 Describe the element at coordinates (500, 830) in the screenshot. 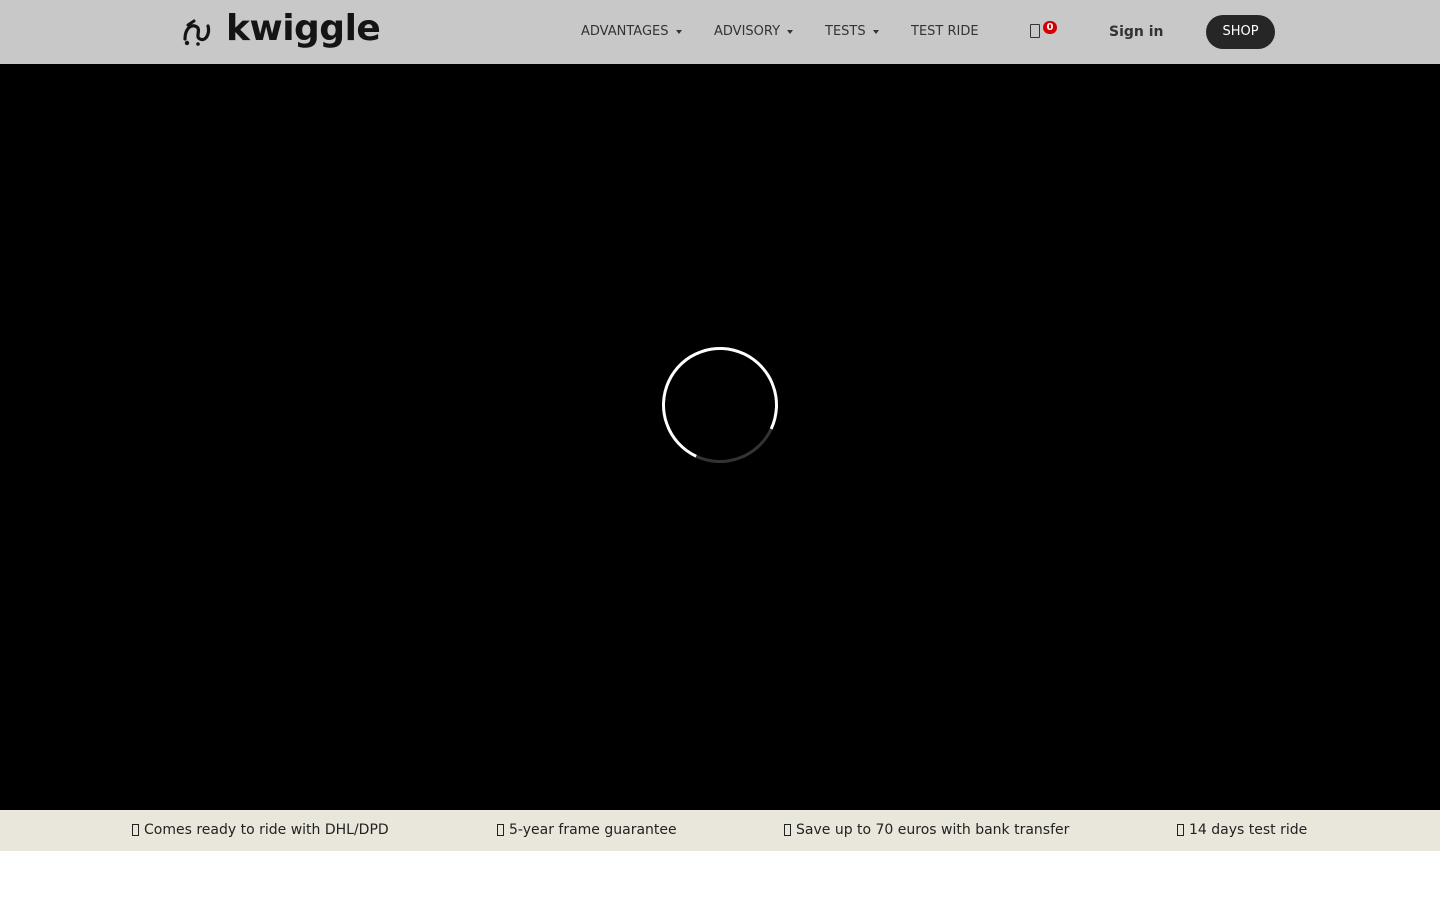

I see `shield-icon: shield-icon` at that location.